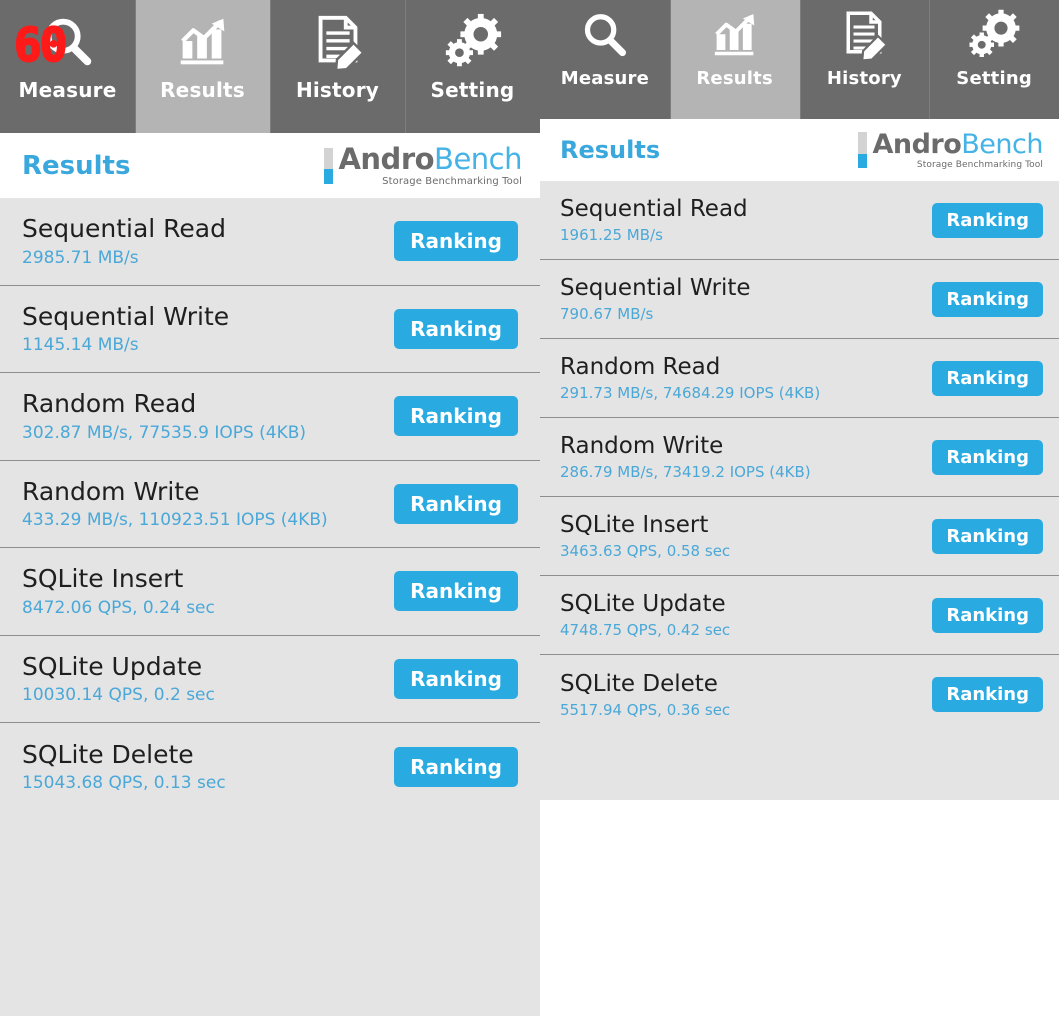 The image size is (1059, 1016). Describe the element at coordinates (118, 607) in the screenshot. I see `result-value: 8472.06 QPS, 0.24 sec` at that location.